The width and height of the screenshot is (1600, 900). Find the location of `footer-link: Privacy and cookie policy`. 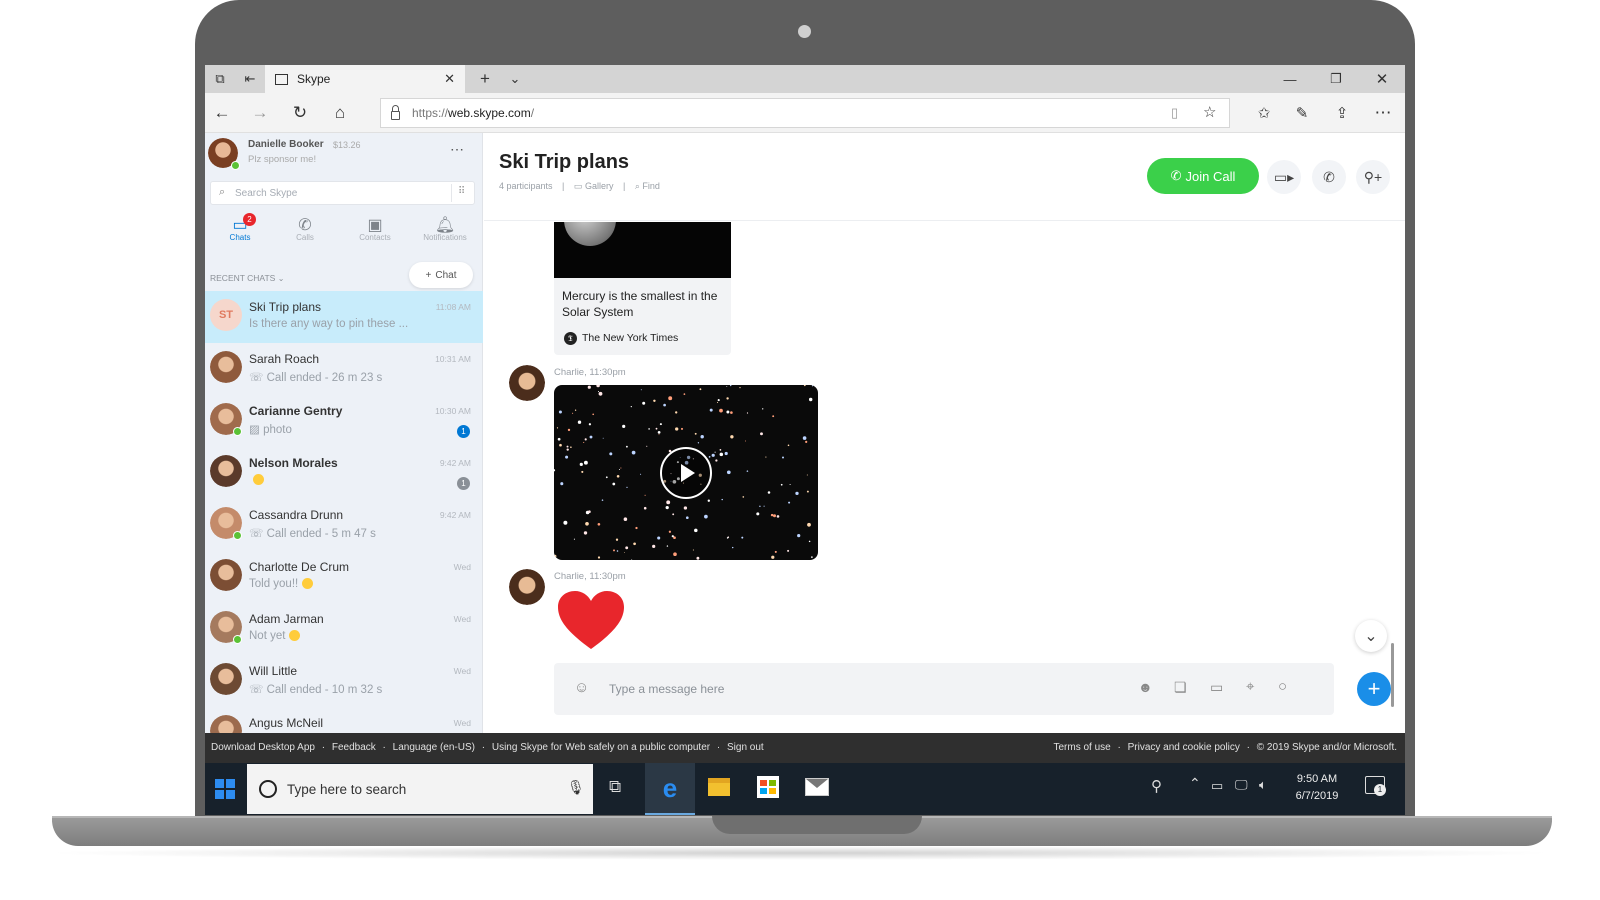

footer-link: Privacy and cookie policy is located at coordinates (1184, 747).